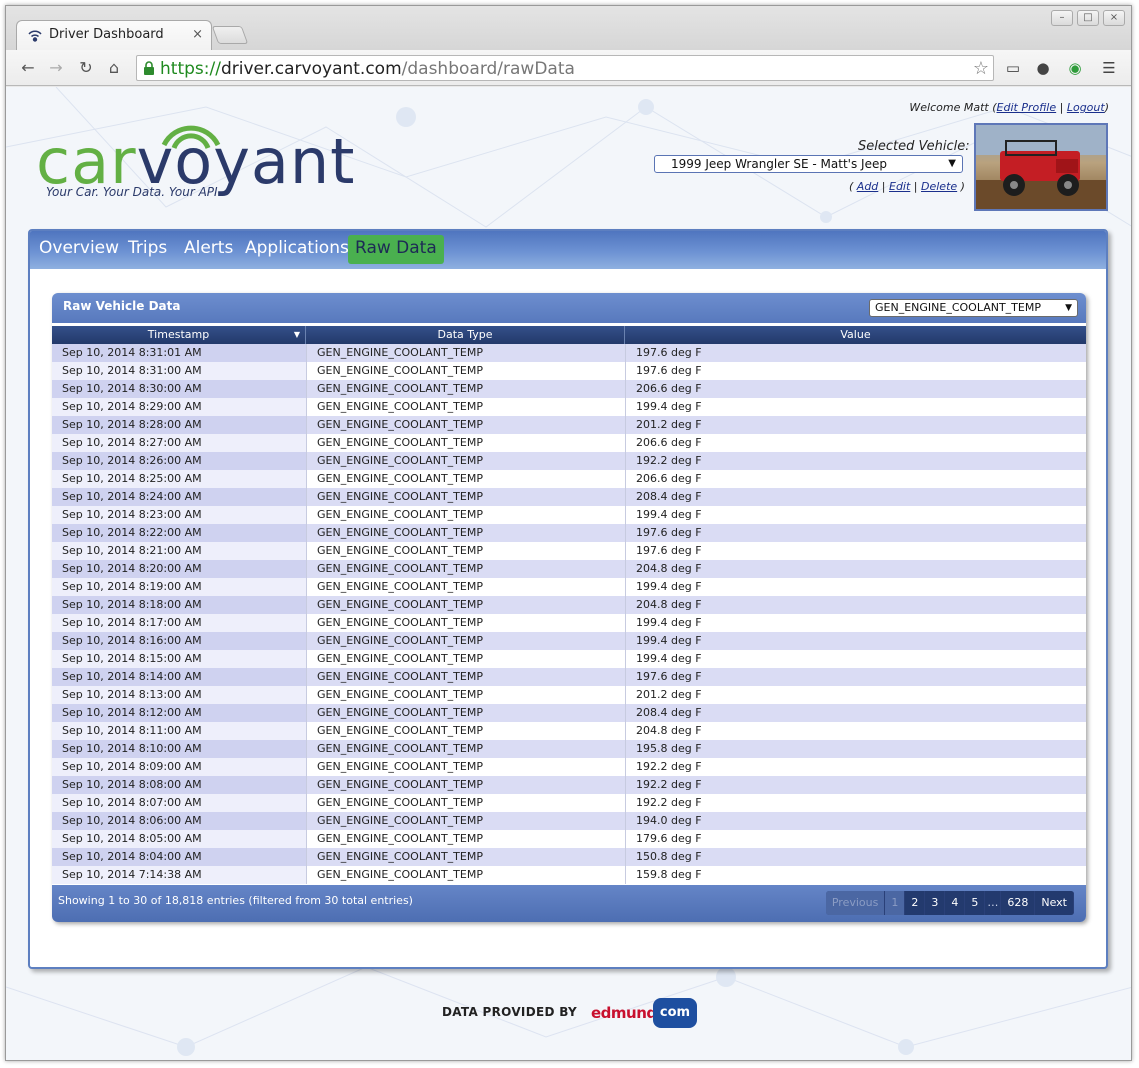 This screenshot has height=1068, width=1139. I want to click on minimize-button: –, so click(1062, 18).